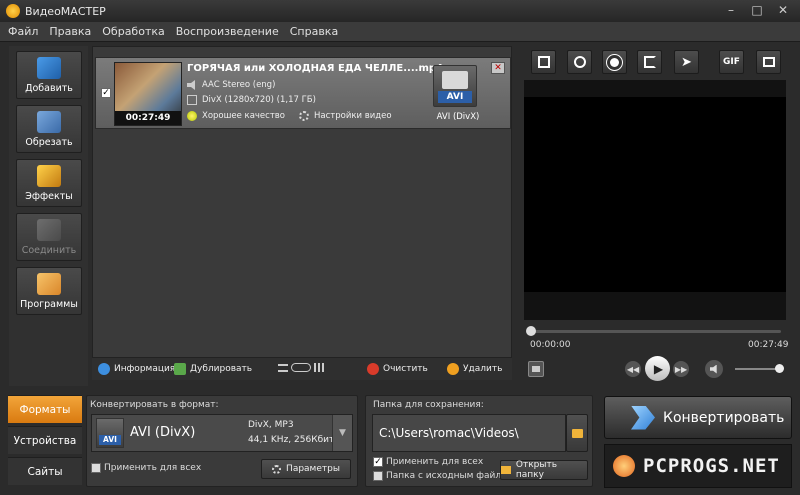  Describe the element at coordinates (353, 116) in the screenshot. I see `video-settings-text: Настройки видео` at that location.